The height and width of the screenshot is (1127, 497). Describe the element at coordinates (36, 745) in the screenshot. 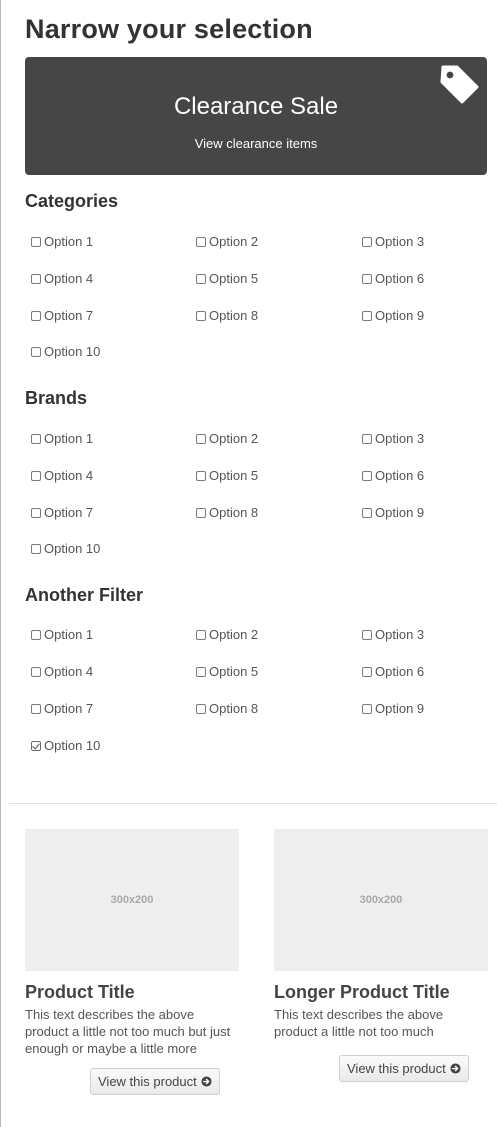

I see `checkbox-checked` at that location.